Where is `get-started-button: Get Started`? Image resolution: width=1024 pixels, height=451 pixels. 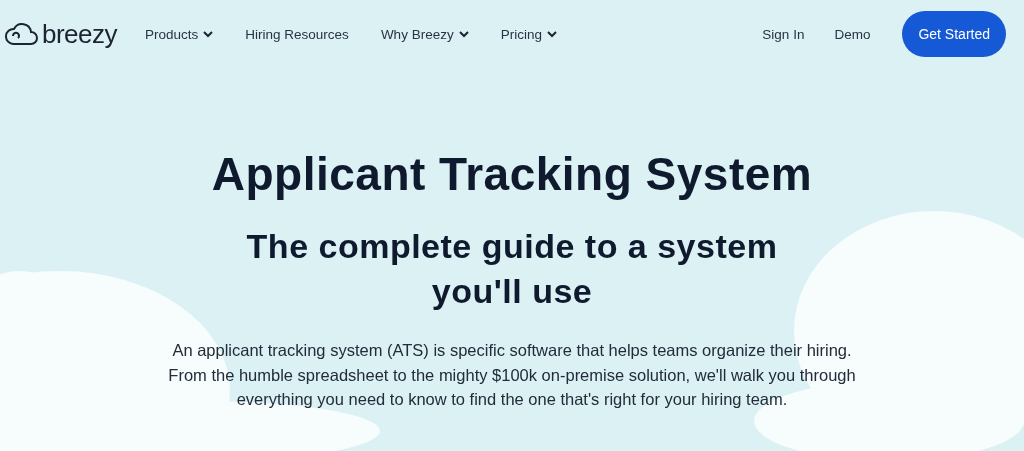
get-started-button: Get Started is located at coordinates (954, 34).